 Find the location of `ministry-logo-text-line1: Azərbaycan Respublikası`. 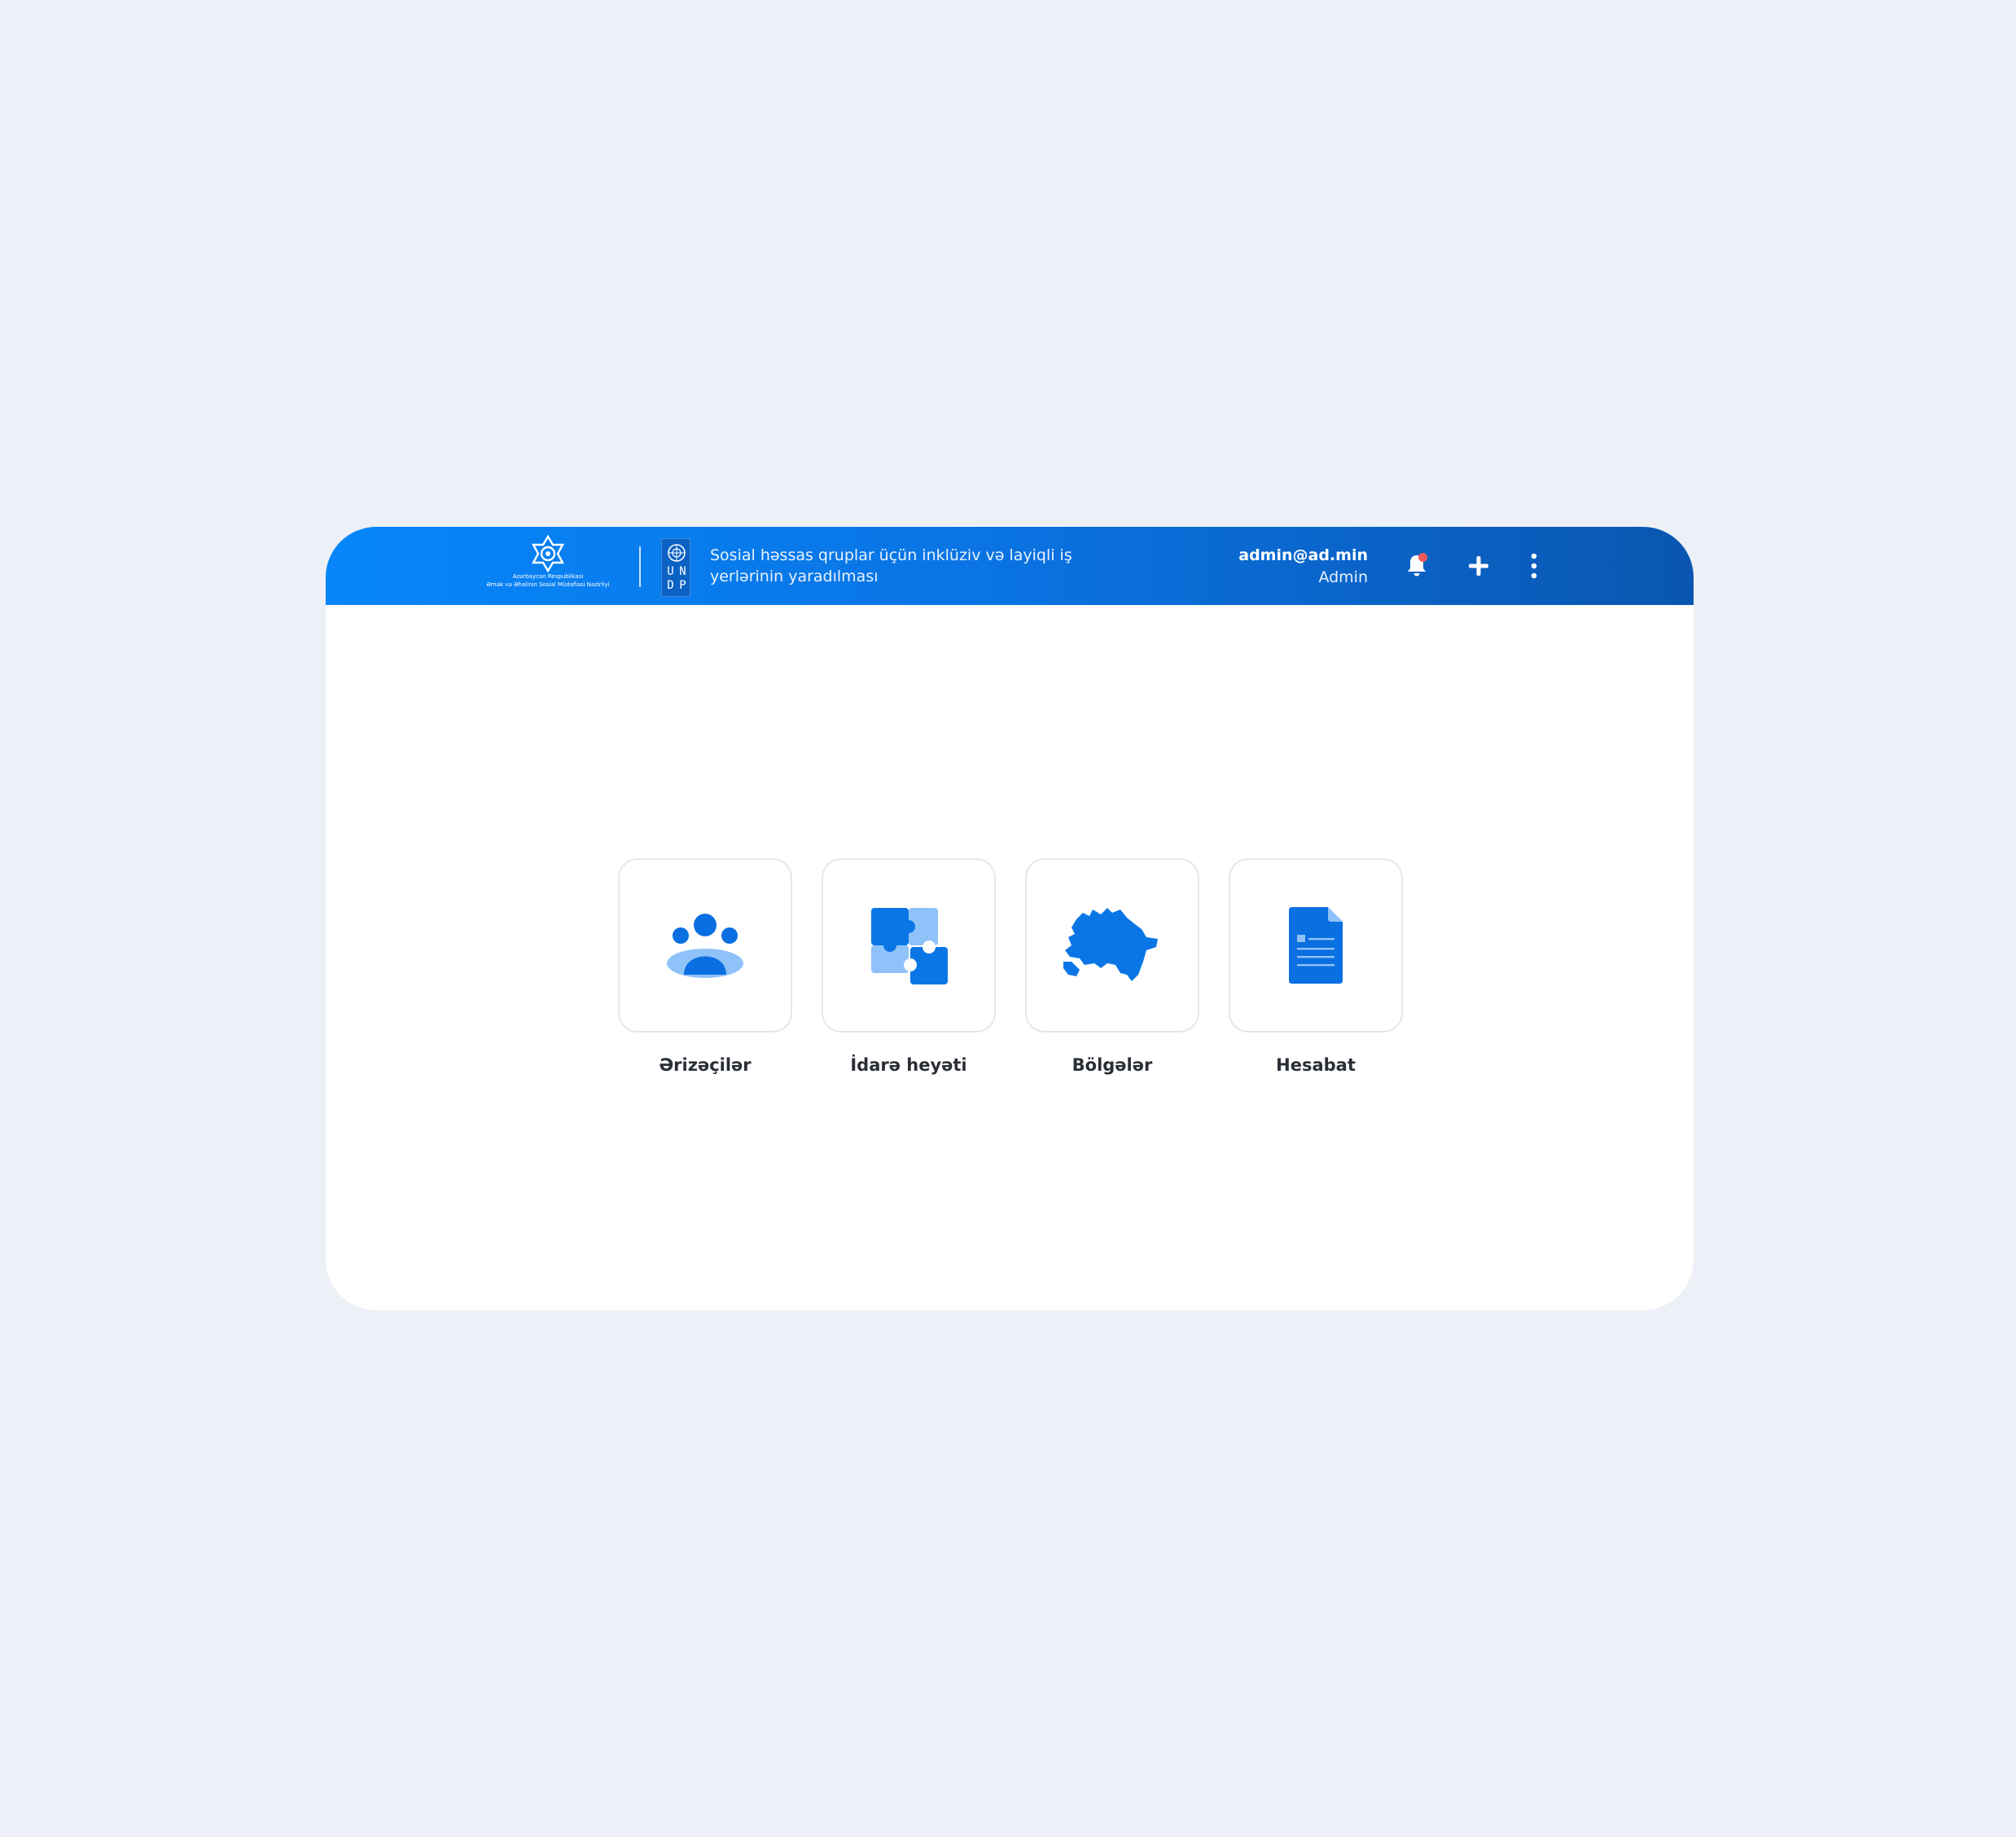

ministry-logo-text-line1: Azərbaycan Respublikası is located at coordinates (548, 576).